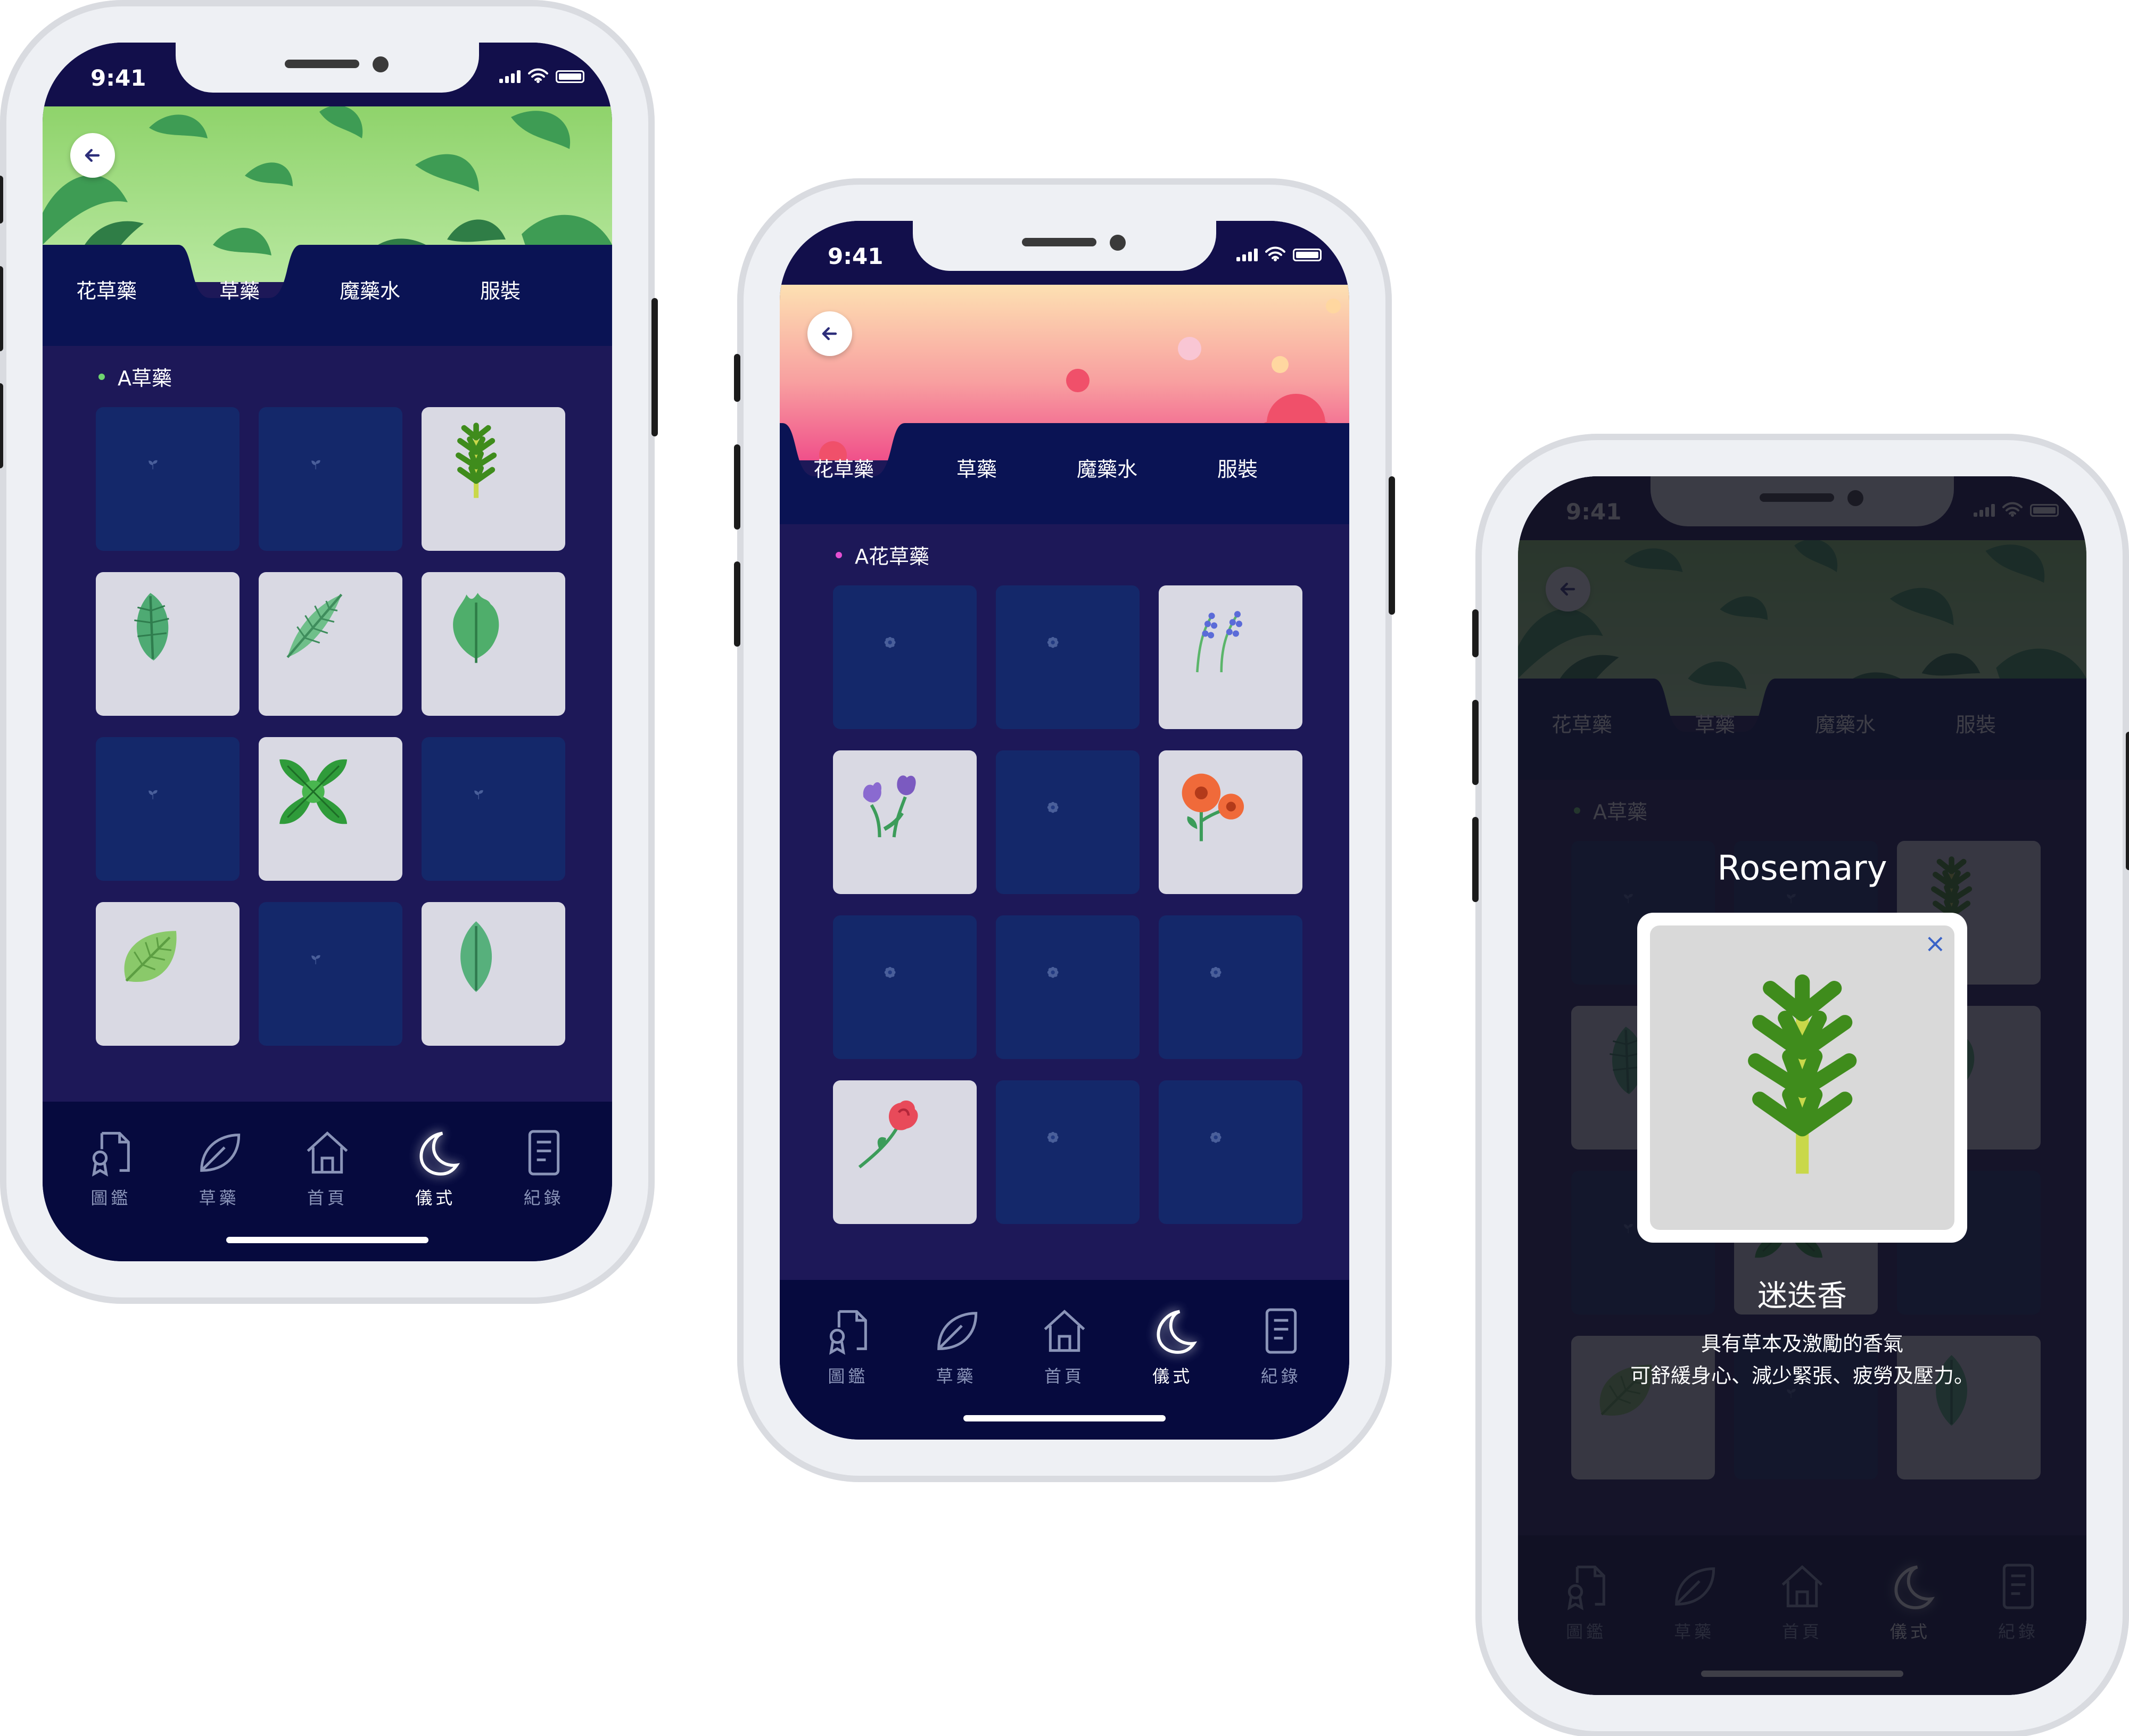 The height and width of the screenshot is (1736, 2129). I want to click on lavender-icon, so click(1230, 658).